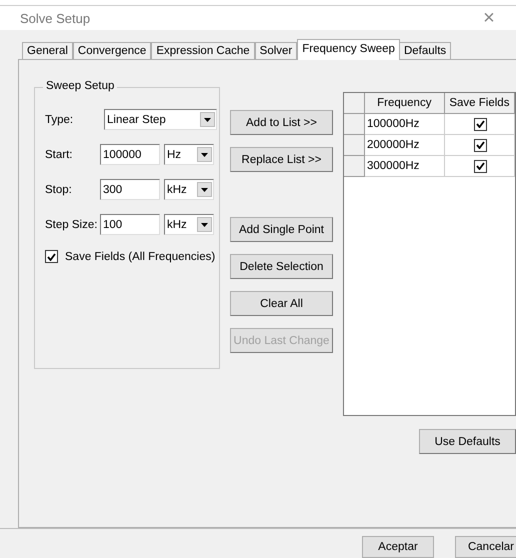  I want to click on tab: Expression Cache, so click(203, 51).